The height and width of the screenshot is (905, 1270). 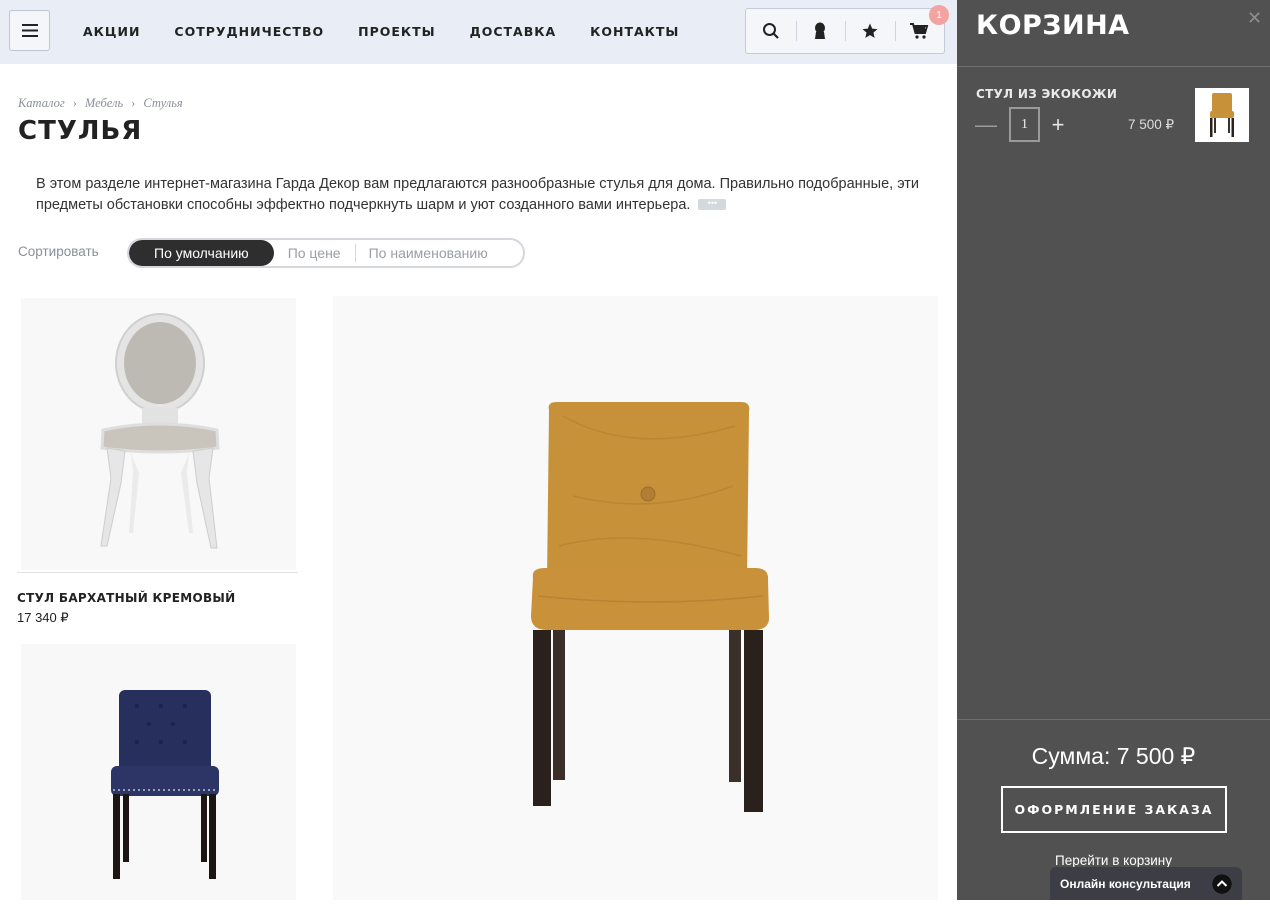 I want to click on card-divider, so click(x=157, y=572).